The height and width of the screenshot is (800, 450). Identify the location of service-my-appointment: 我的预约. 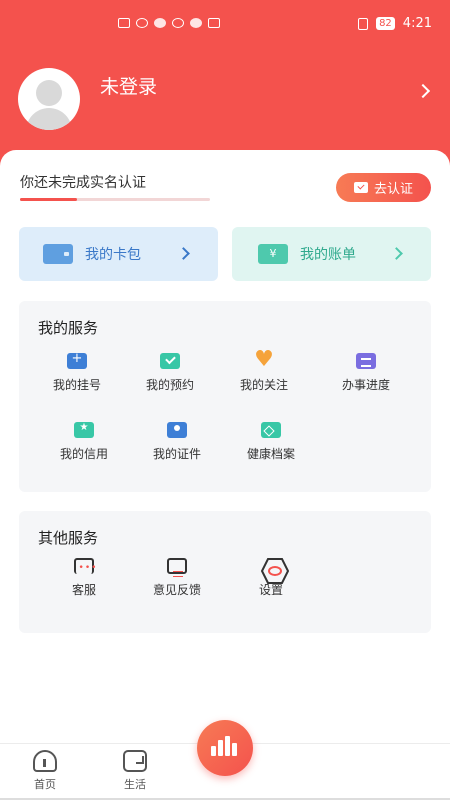
(170, 373).